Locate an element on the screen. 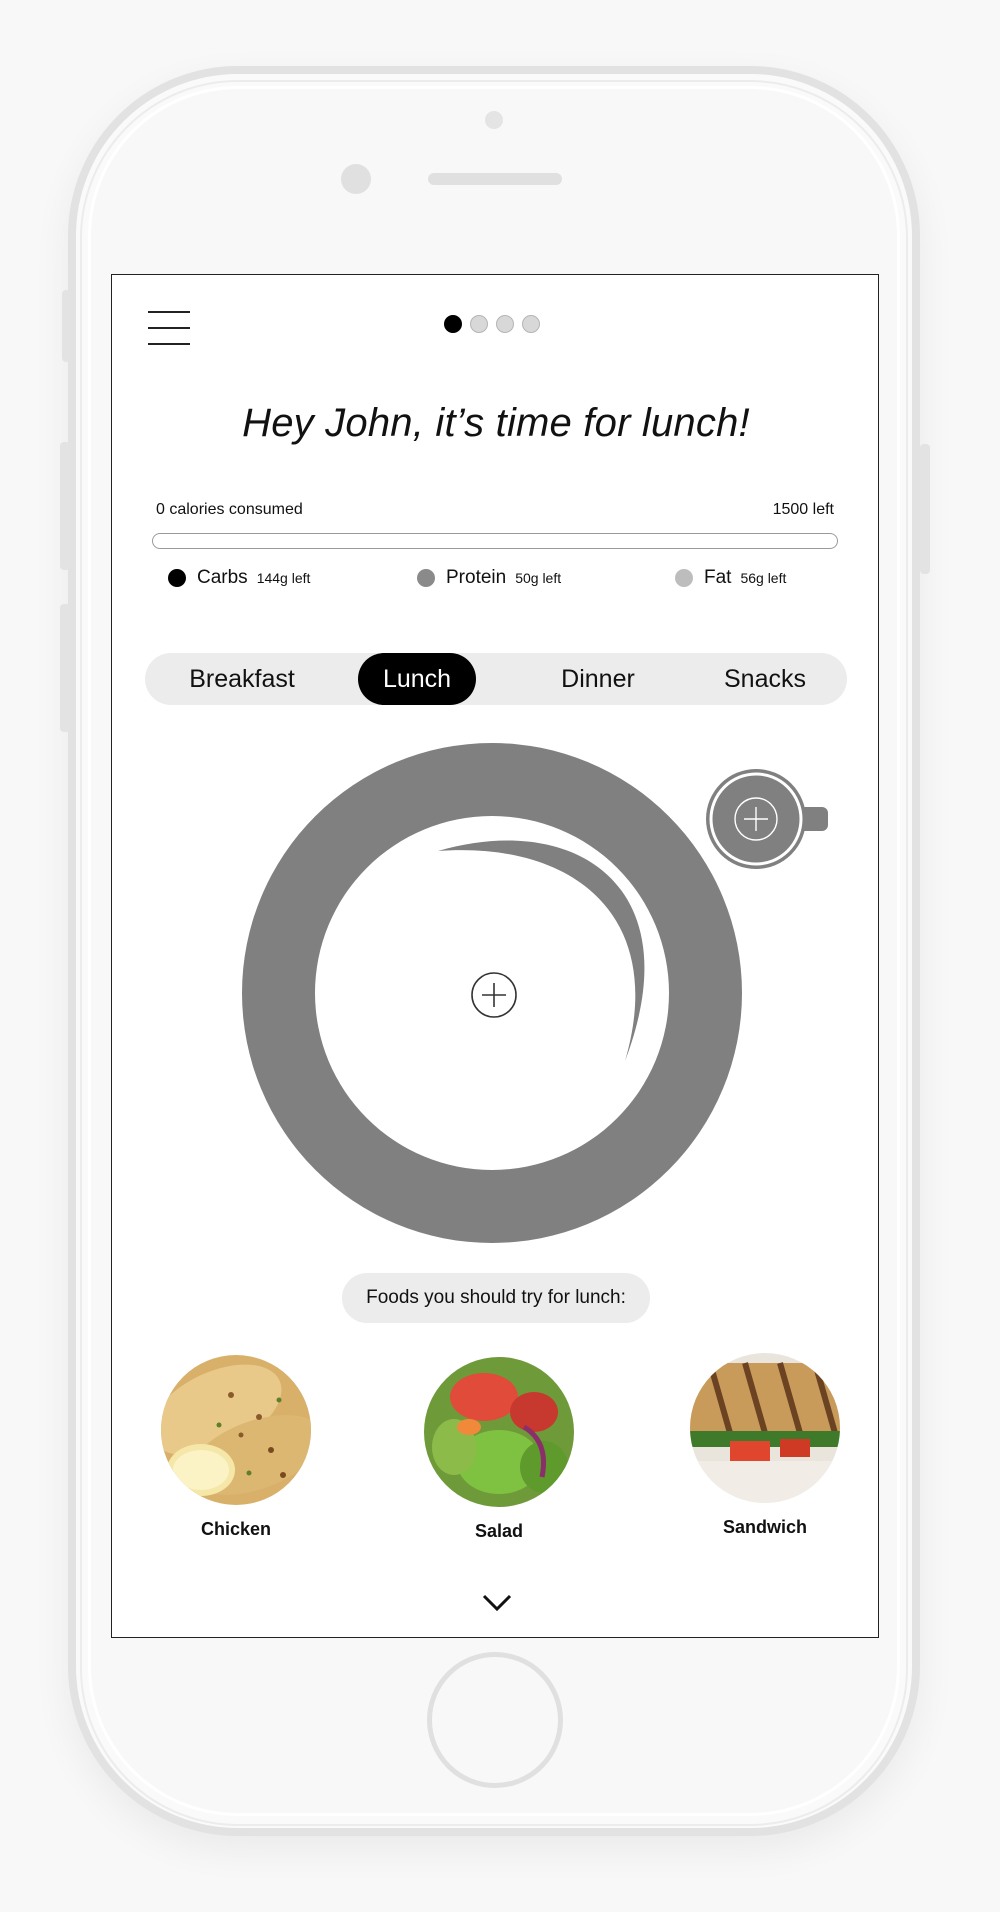 The height and width of the screenshot is (1912, 1000). proximity-sensor is located at coordinates (494, 120).